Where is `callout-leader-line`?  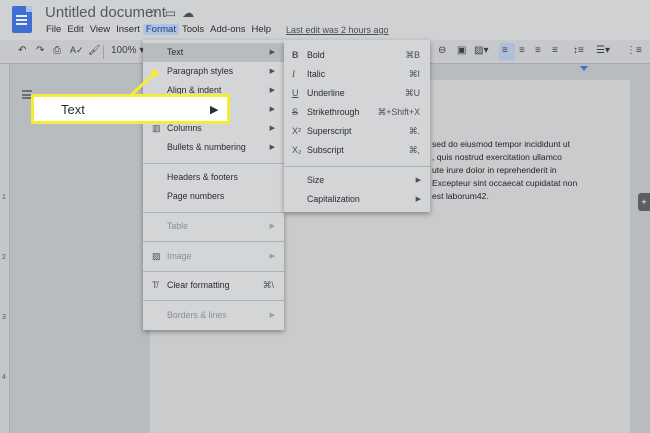 callout-leader-line is located at coordinates (143, 83).